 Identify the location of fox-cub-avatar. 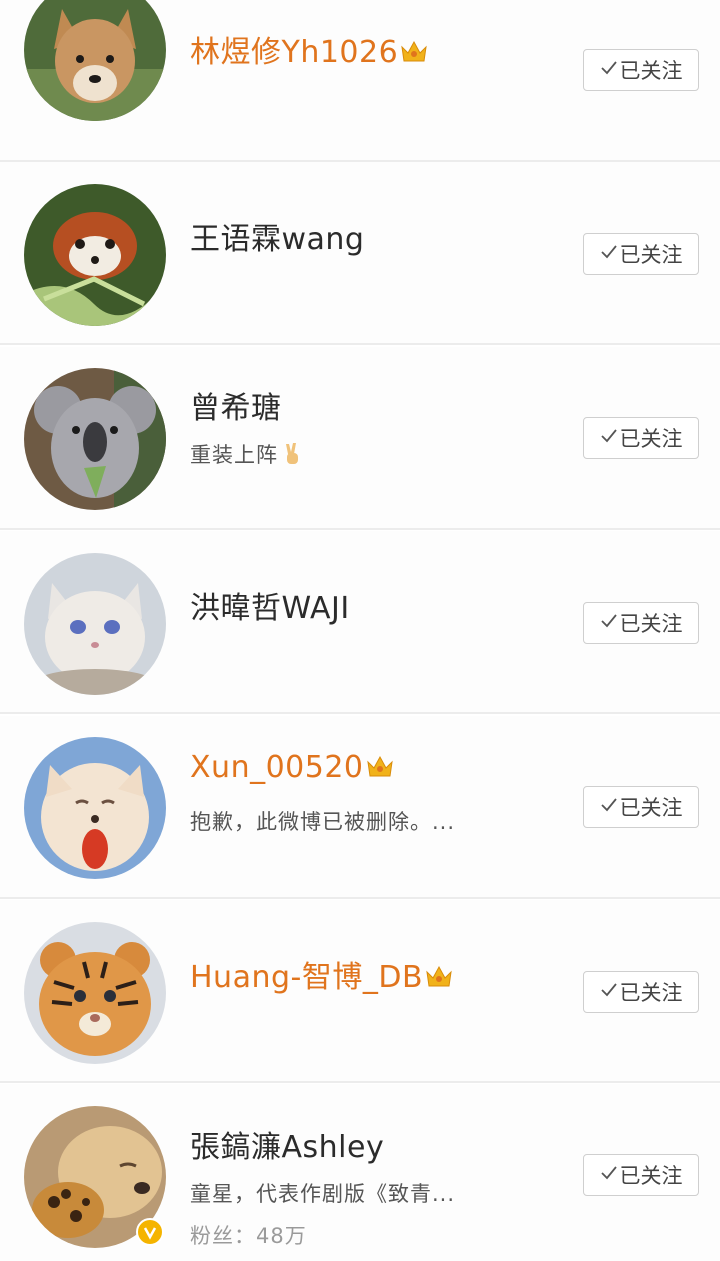
(95, 60).